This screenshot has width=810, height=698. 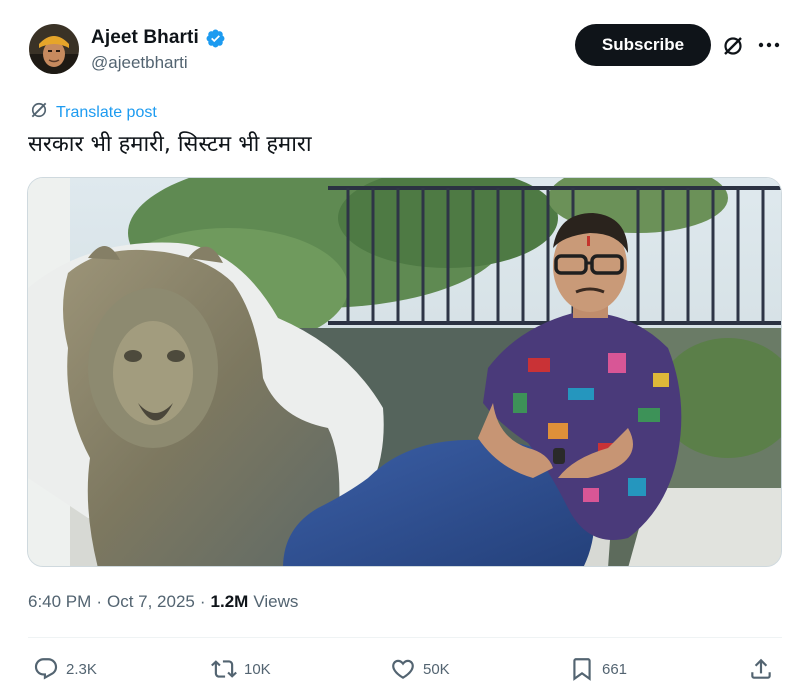 What do you see at coordinates (241, 669) in the screenshot?
I see `repost-button: 10K` at bounding box center [241, 669].